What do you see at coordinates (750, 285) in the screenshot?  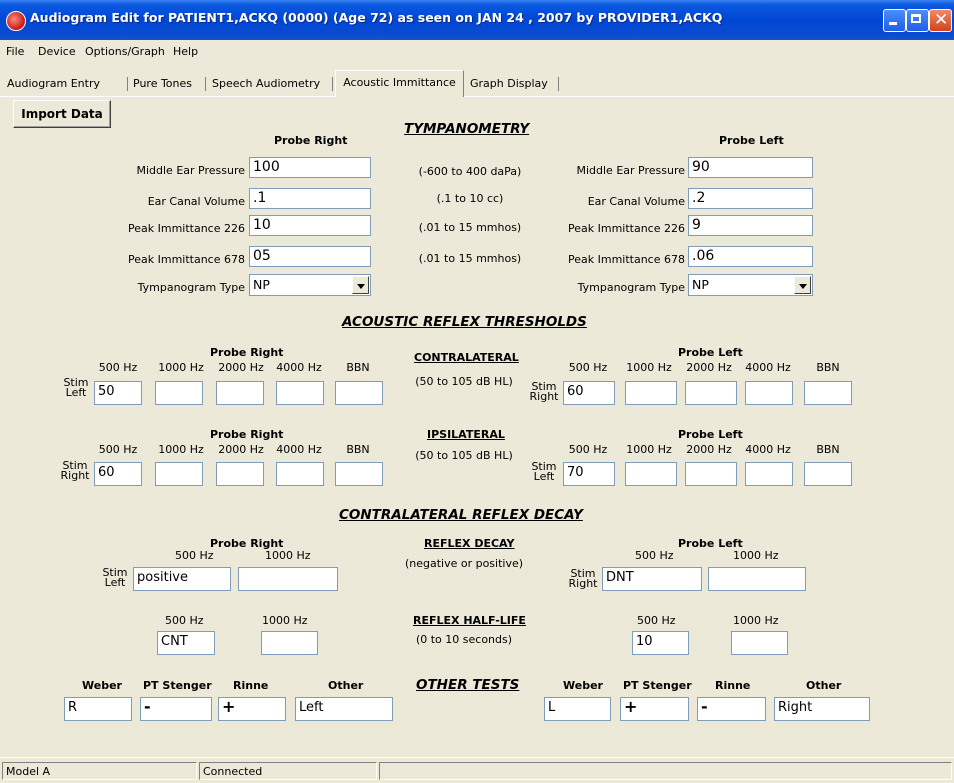 I see `tymp-type-left-select: NP` at bounding box center [750, 285].